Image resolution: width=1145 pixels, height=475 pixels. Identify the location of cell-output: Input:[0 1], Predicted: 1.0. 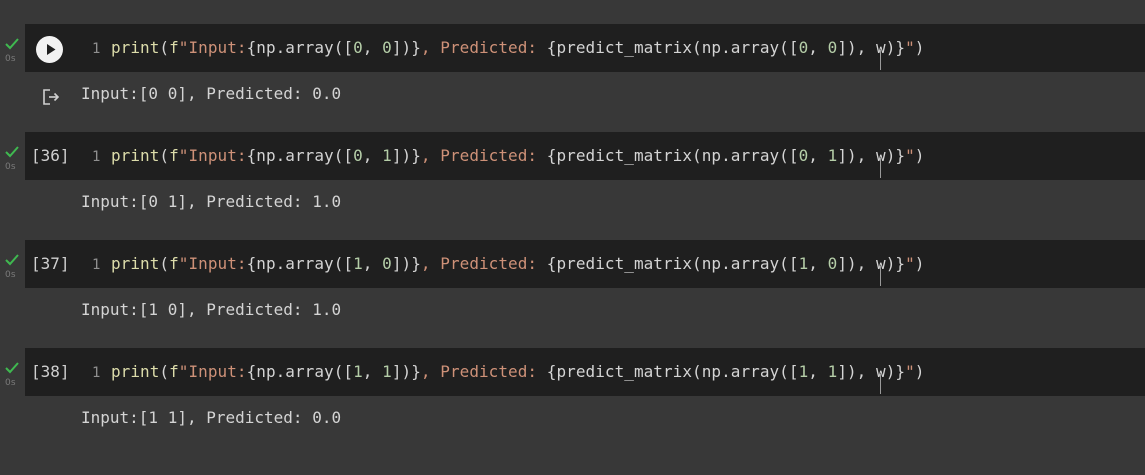
(211, 201).